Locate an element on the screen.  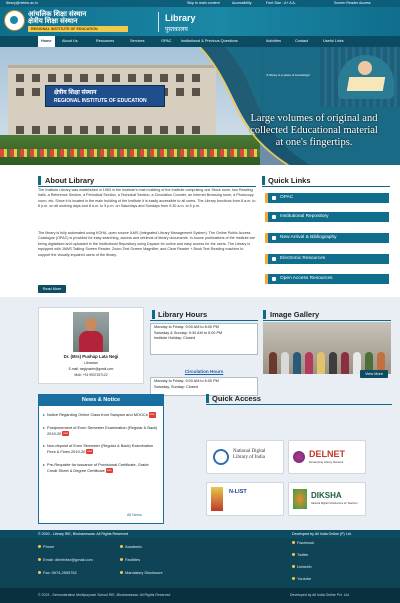
accessibility-link: Accessibility is located at coordinates (242, 3).